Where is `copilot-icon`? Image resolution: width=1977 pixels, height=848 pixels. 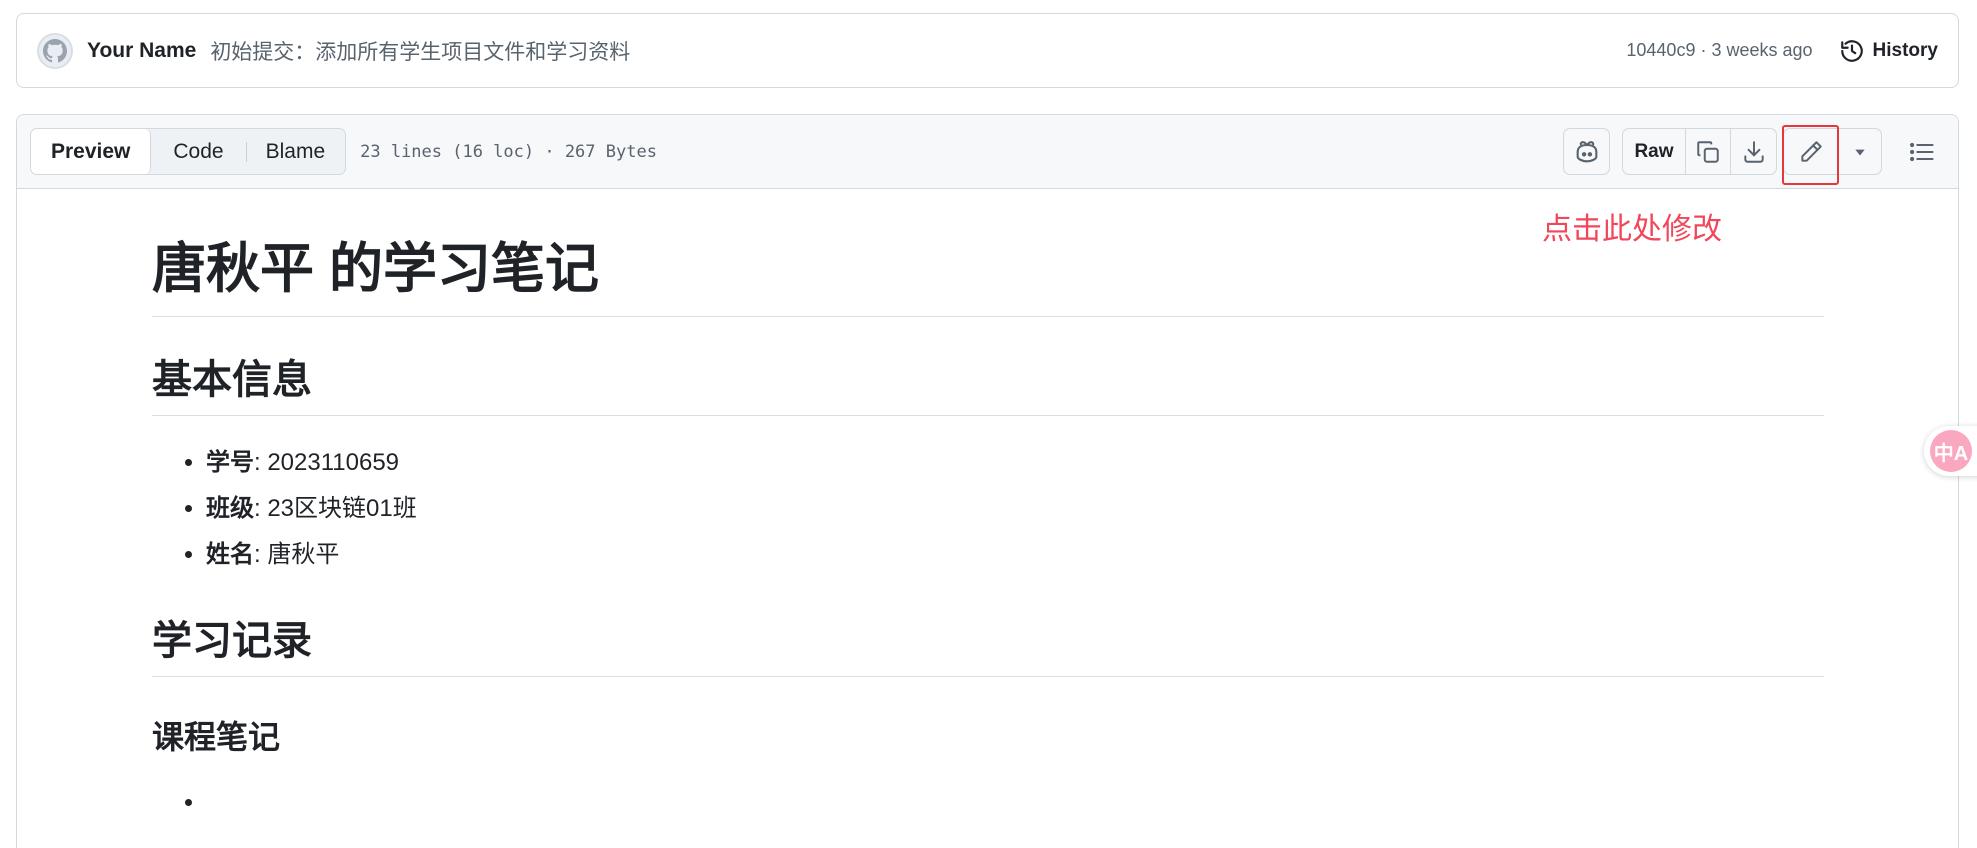
copilot-icon is located at coordinates (1586, 151).